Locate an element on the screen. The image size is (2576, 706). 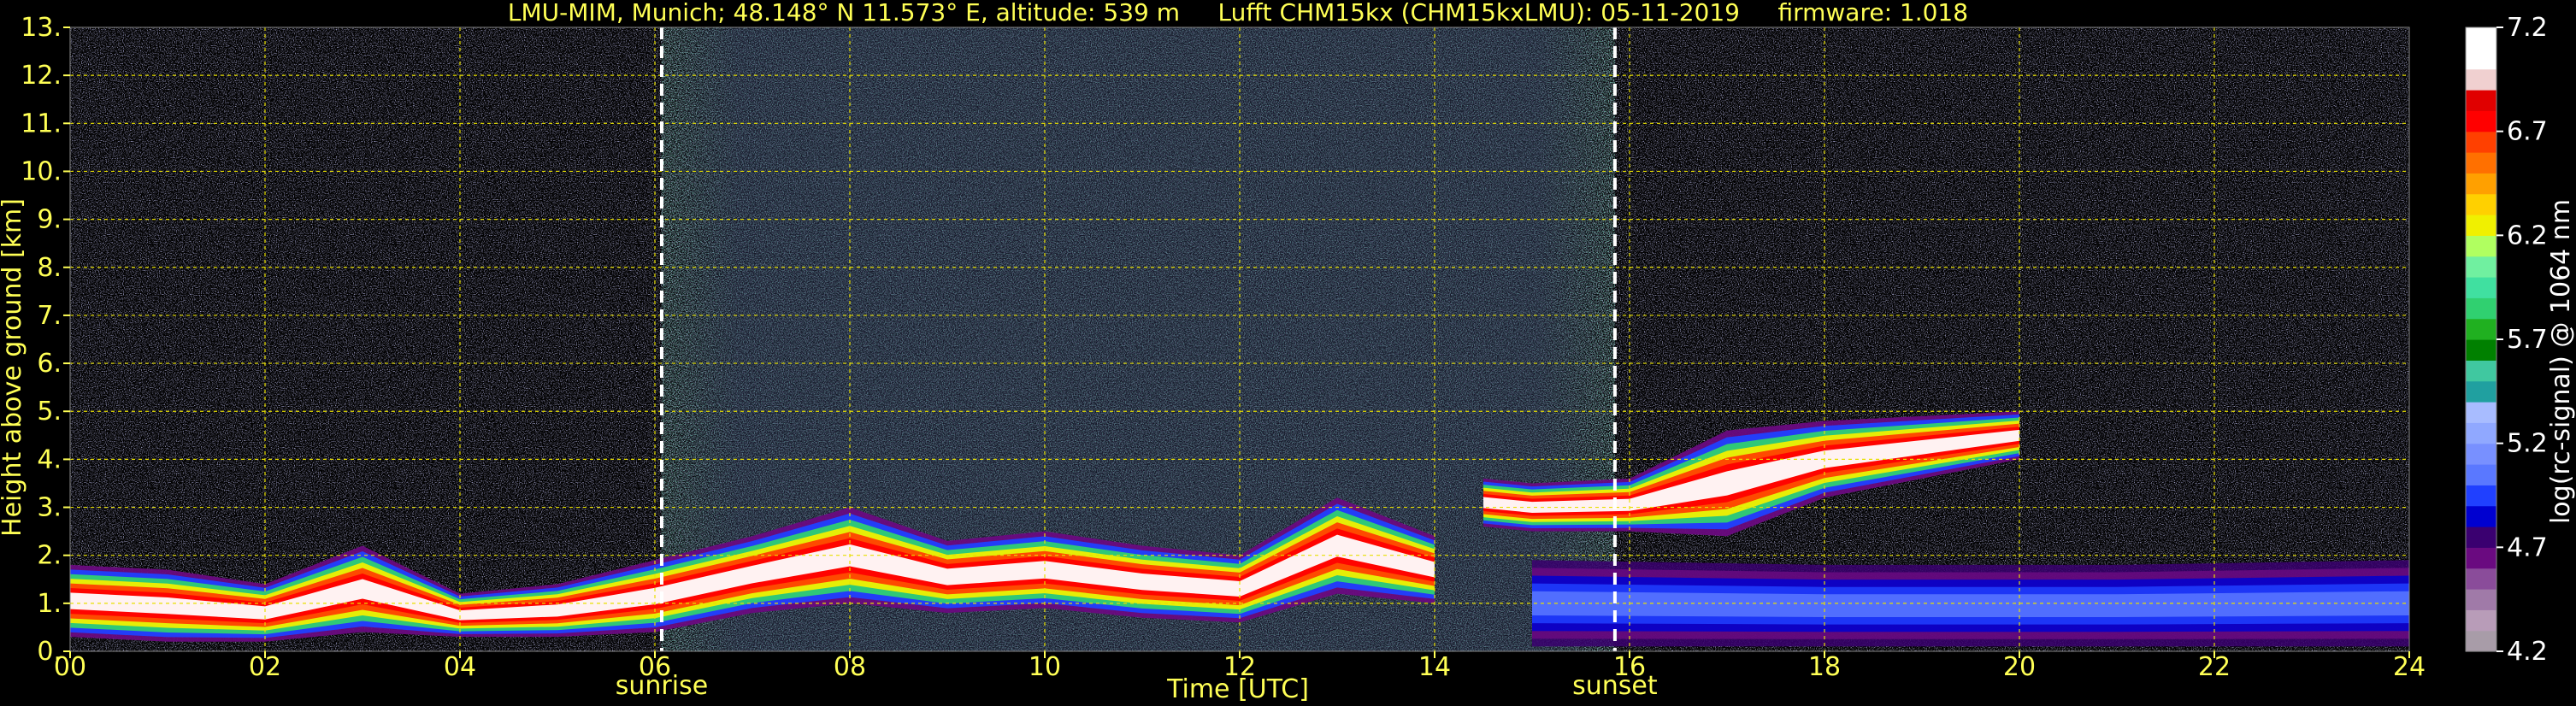
x-tick-label: 02 is located at coordinates (265, 667).